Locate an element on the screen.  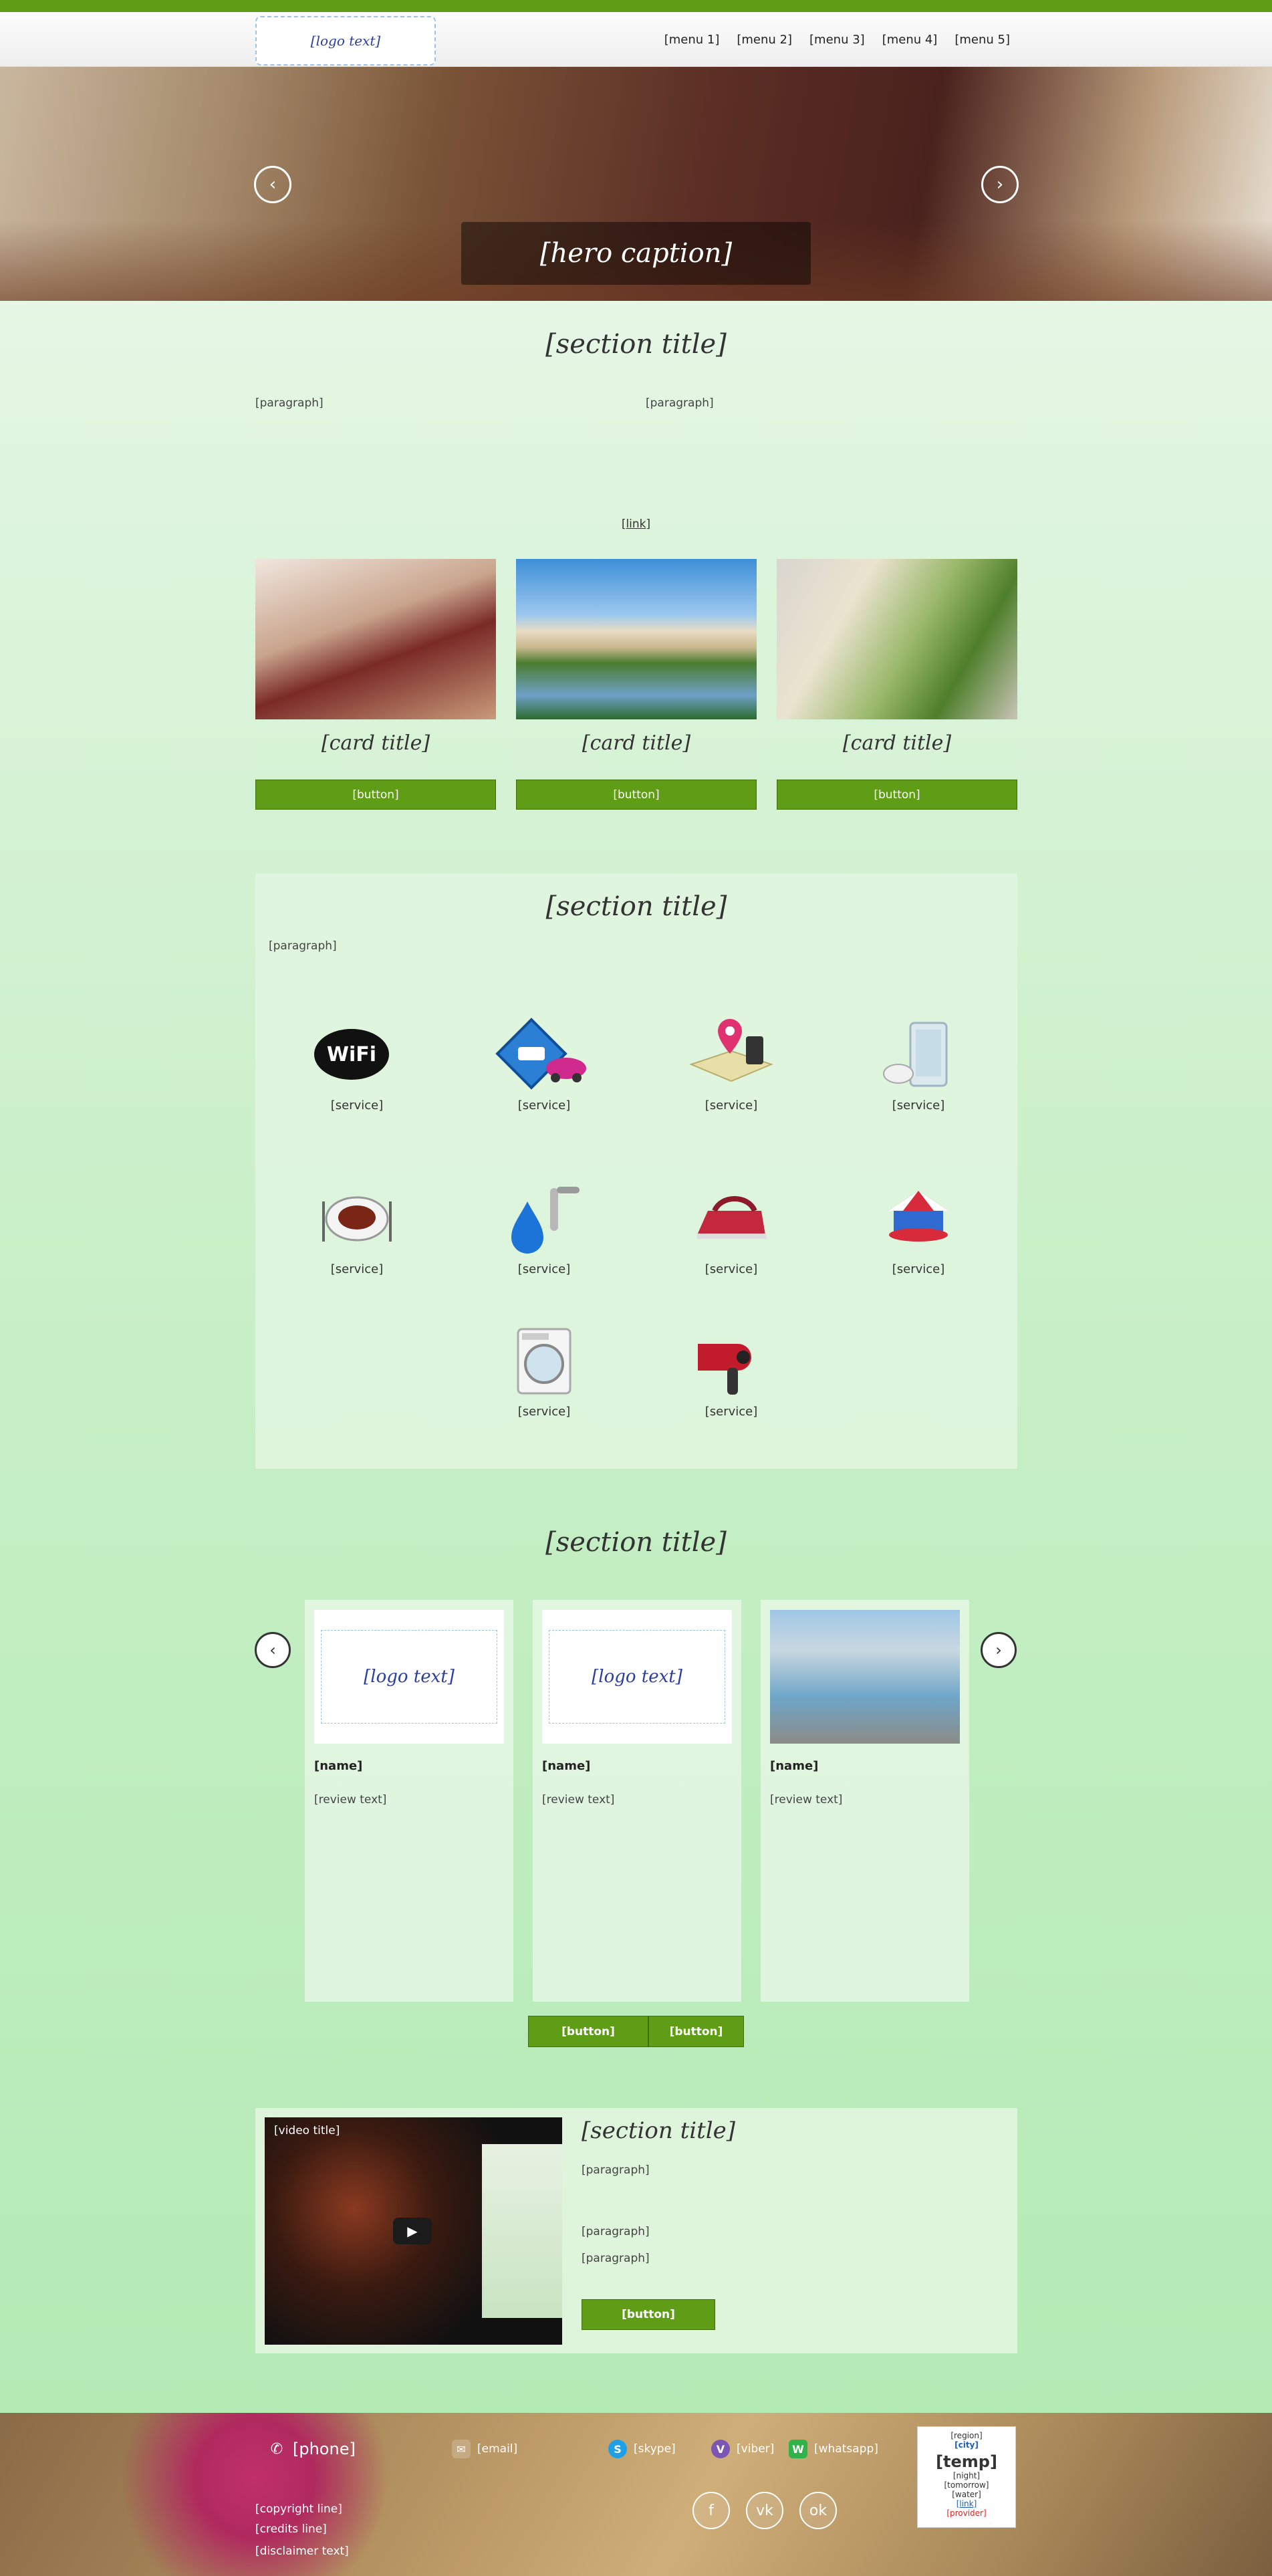
play-icon: ▶ is located at coordinates (412, 2231).